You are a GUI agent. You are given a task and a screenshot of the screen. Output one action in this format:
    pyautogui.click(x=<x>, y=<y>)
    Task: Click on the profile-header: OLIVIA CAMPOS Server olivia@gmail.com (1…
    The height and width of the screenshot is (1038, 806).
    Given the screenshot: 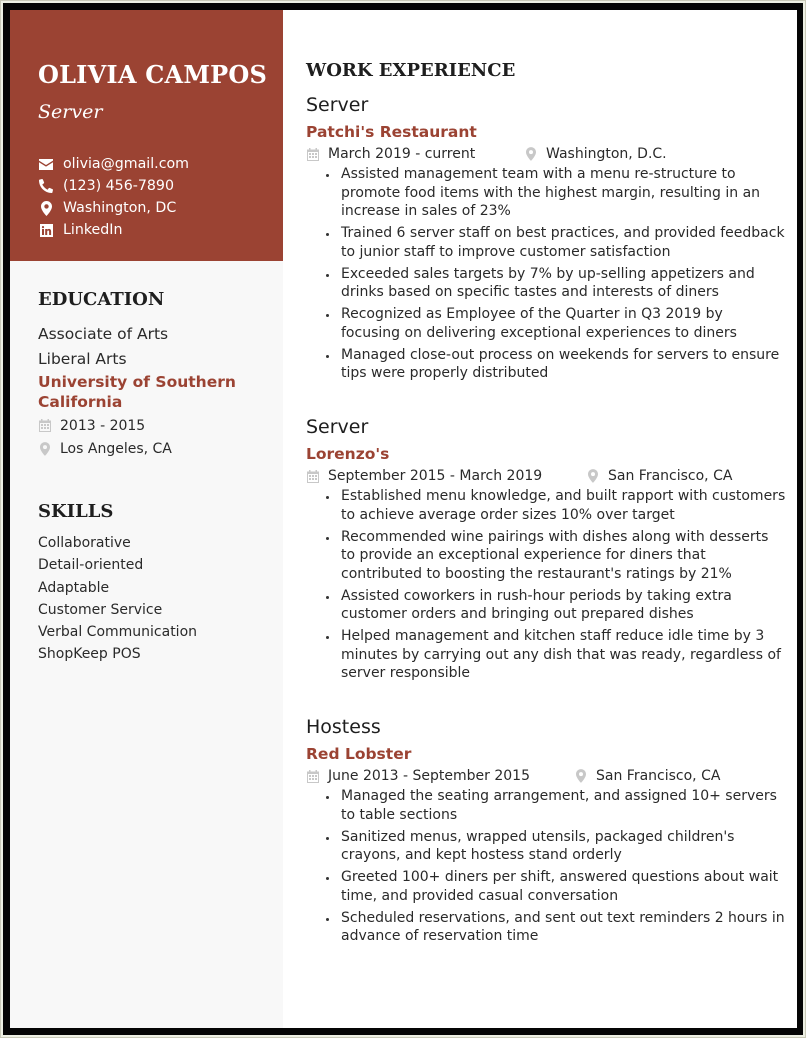 What is the action you would take?
    pyautogui.click(x=146, y=135)
    